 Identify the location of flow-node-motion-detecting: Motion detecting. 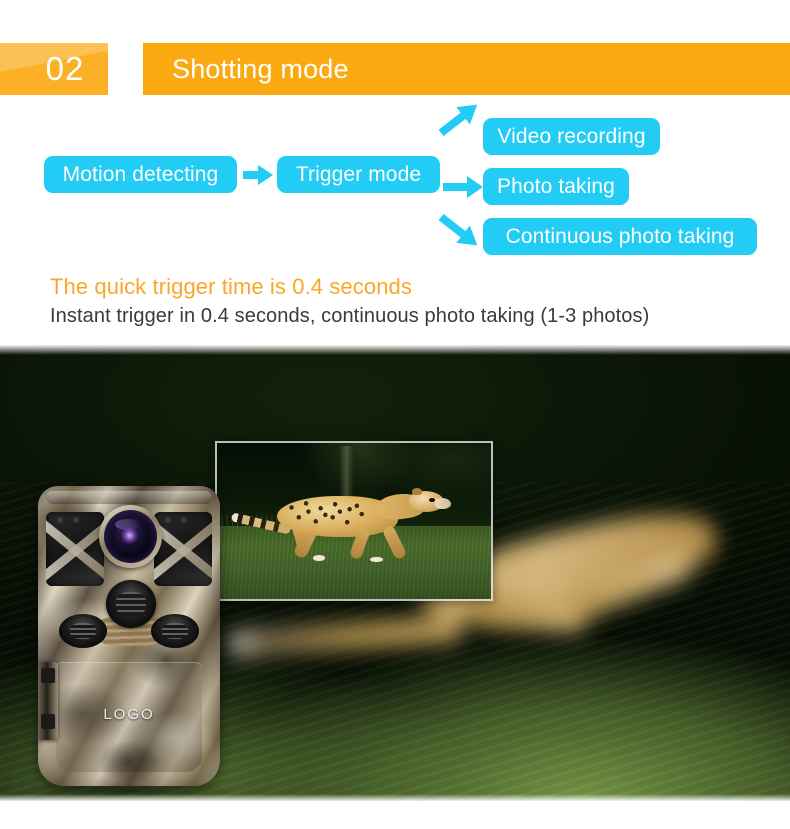
(140, 174).